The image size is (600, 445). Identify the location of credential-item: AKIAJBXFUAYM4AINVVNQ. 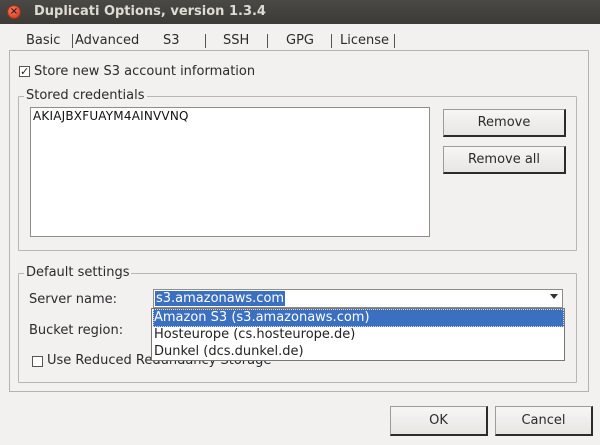
(111, 116).